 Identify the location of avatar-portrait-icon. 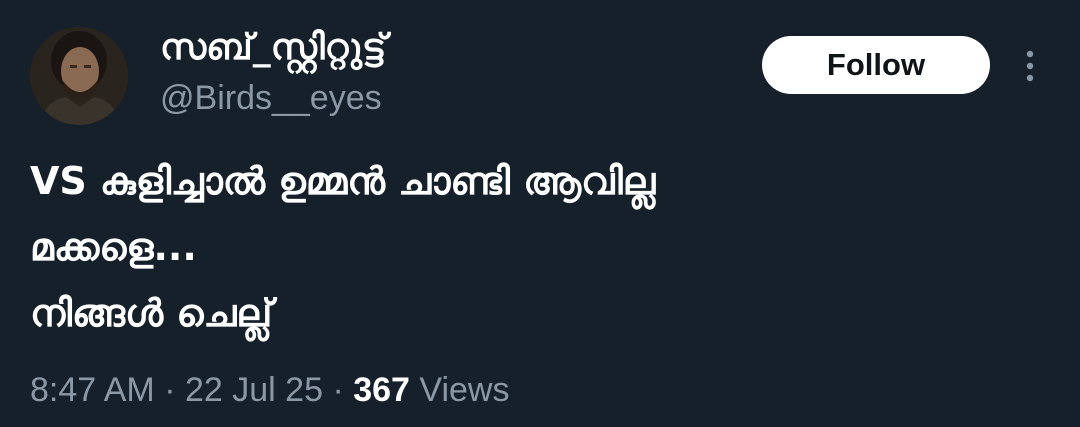
(79, 76).